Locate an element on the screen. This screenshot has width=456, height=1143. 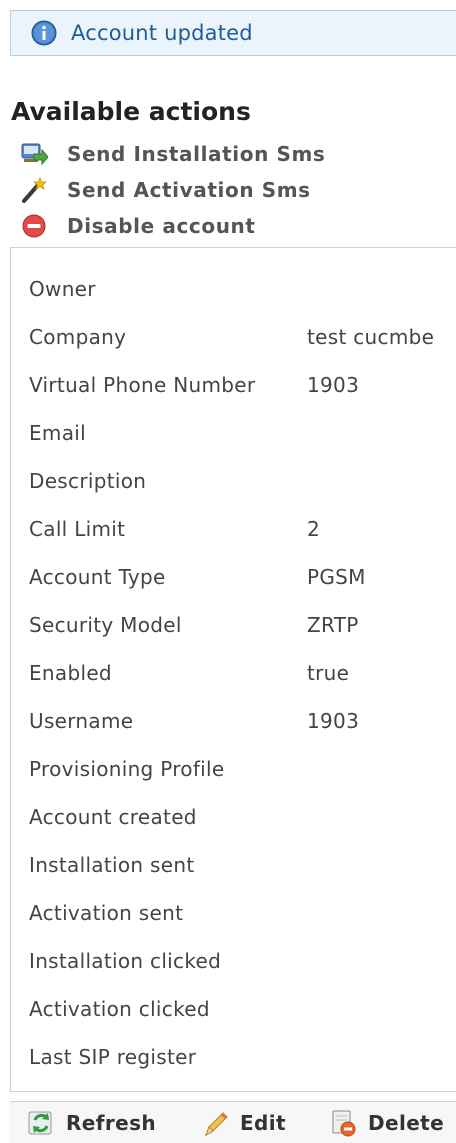
send-activation-sms-action: Send Activation Sms is located at coordinates (165, 190).